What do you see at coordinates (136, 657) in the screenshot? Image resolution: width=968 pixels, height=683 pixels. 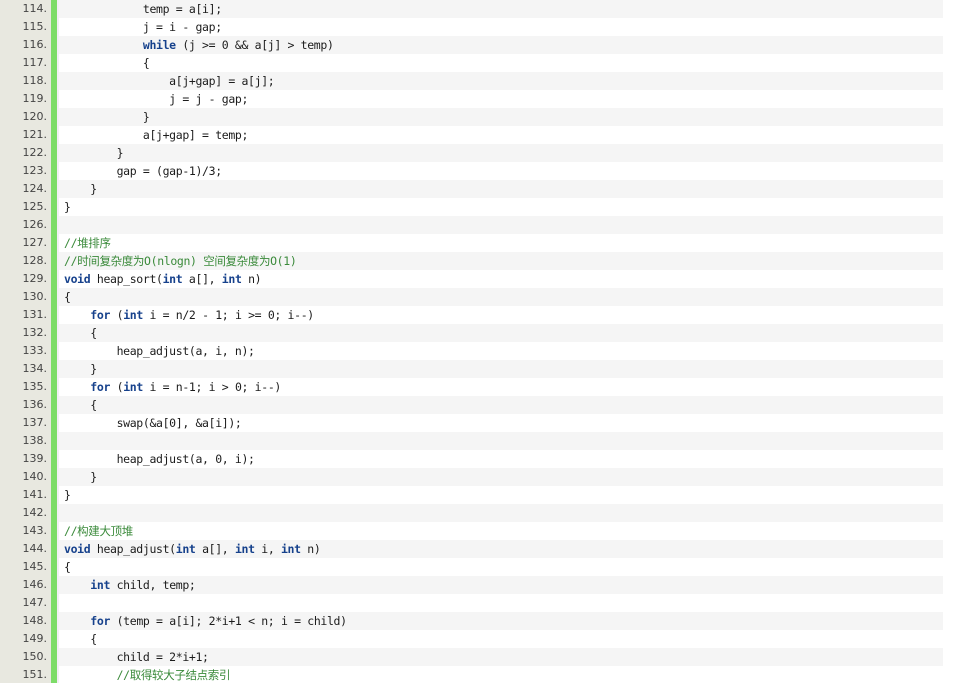 I see `code-line-text: child = 2*i+1;` at bounding box center [136, 657].